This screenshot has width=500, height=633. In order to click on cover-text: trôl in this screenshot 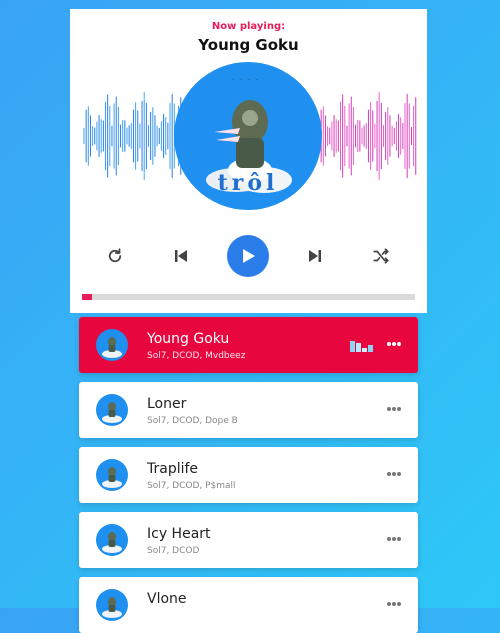, I will do `click(248, 183)`.